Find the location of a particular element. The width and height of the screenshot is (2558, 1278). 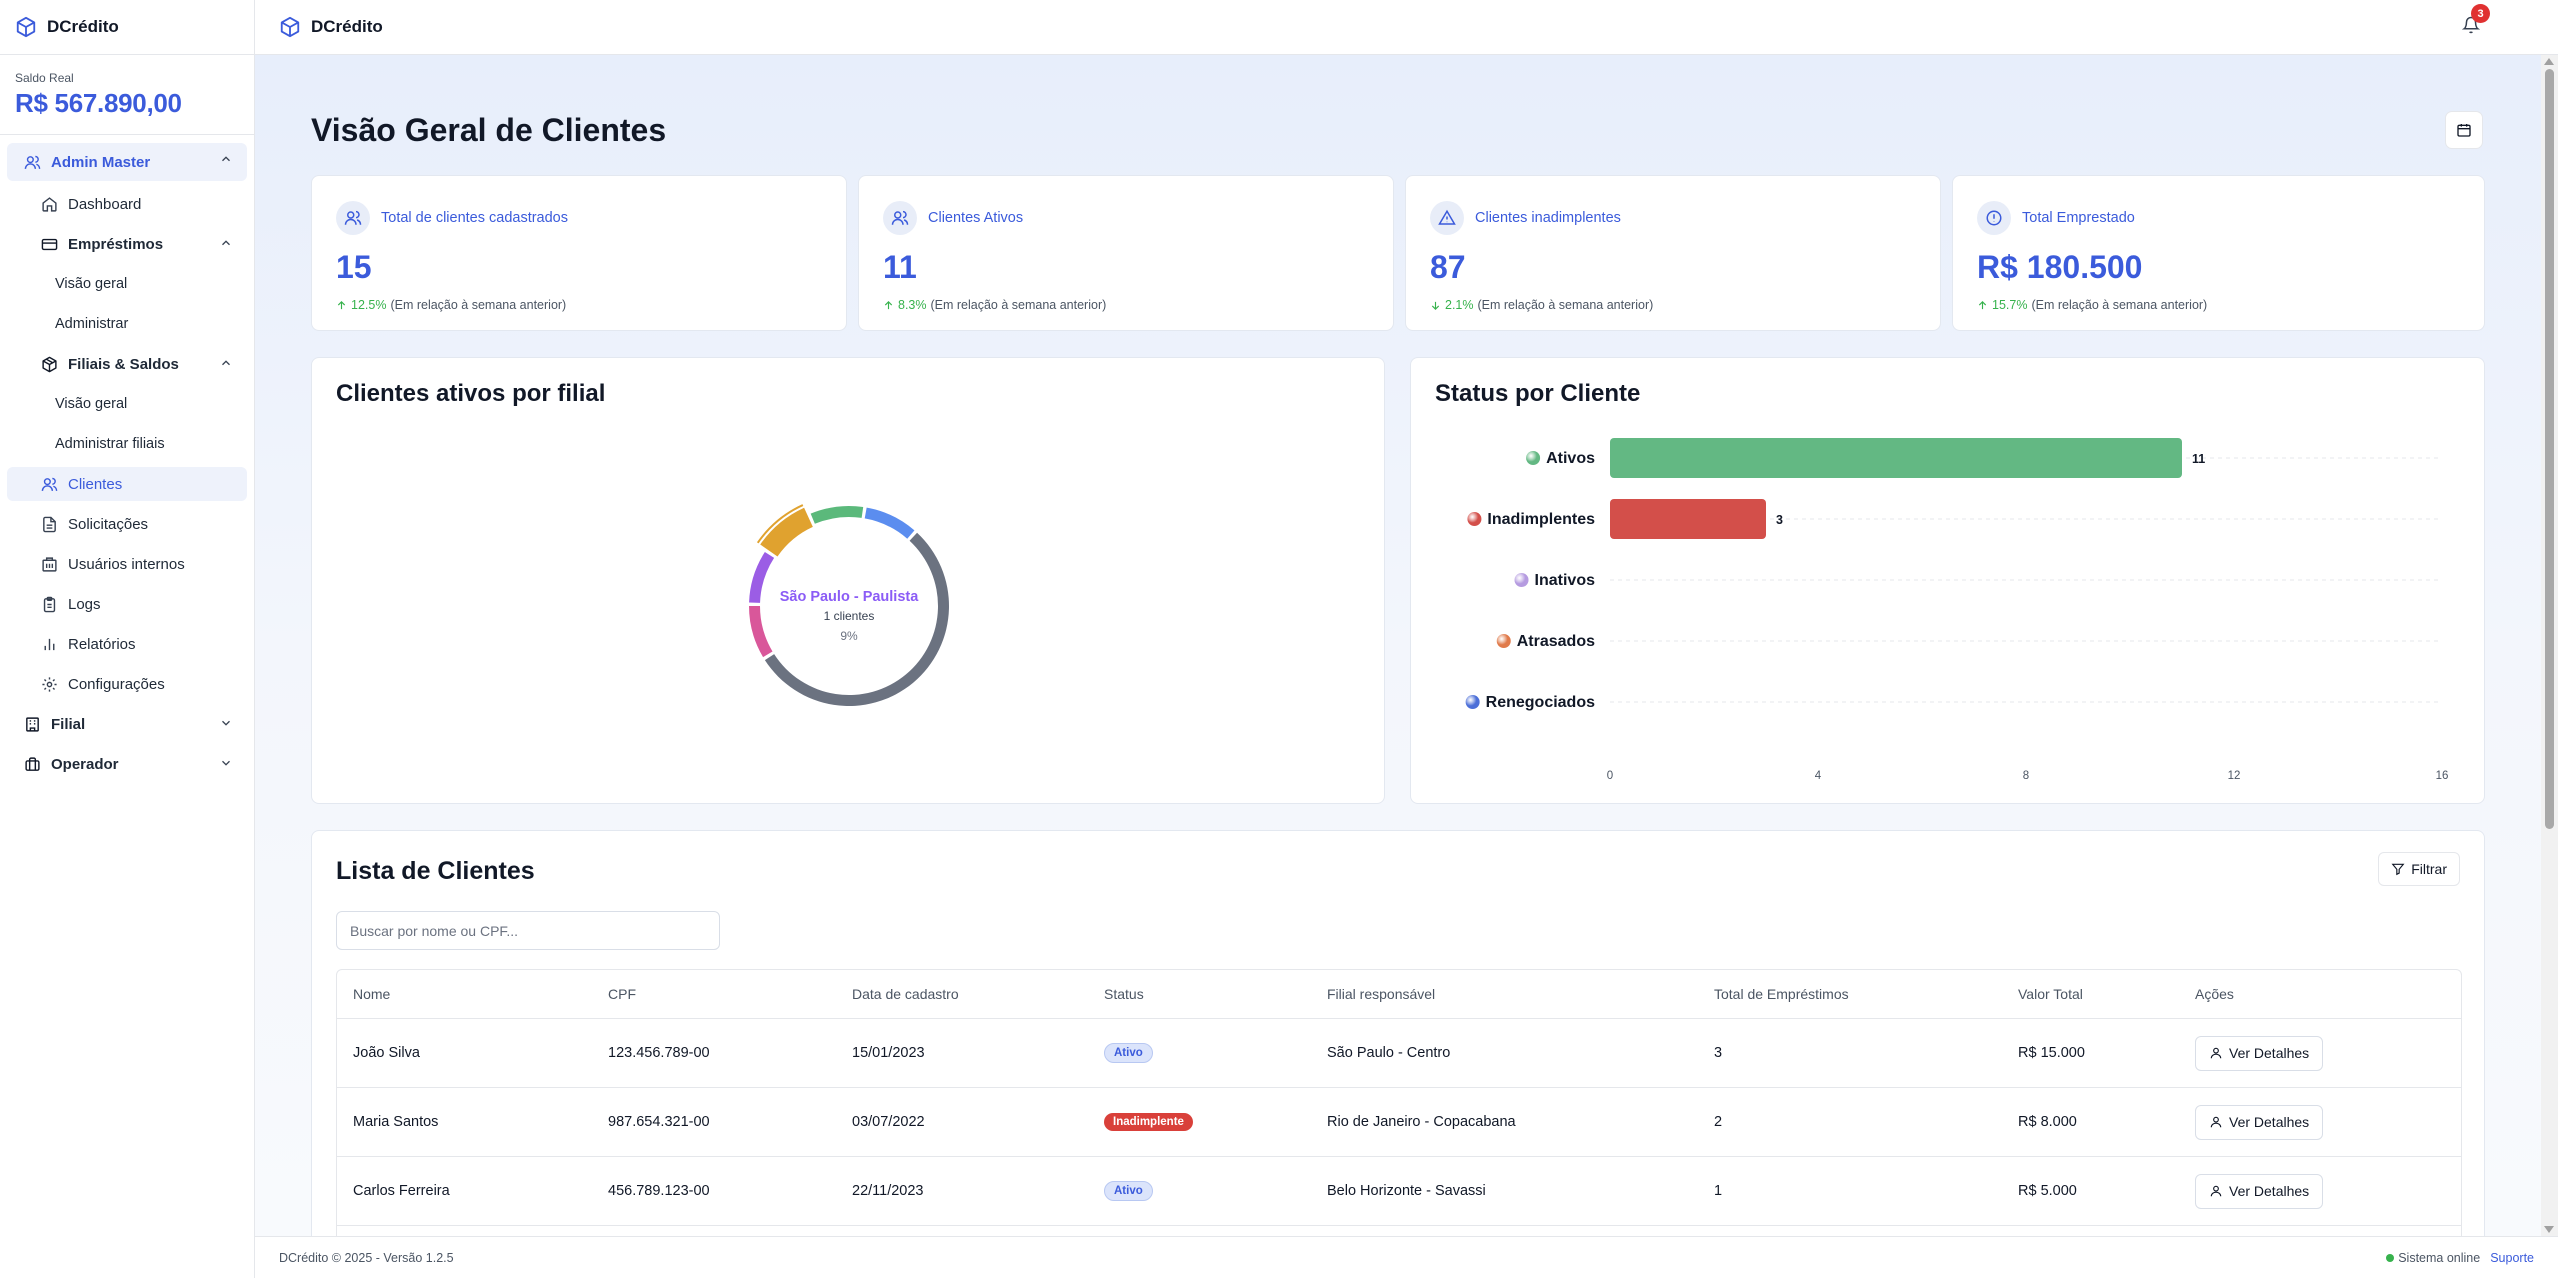

scroll-up-arrow-icon is located at coordinates (2549, 61).